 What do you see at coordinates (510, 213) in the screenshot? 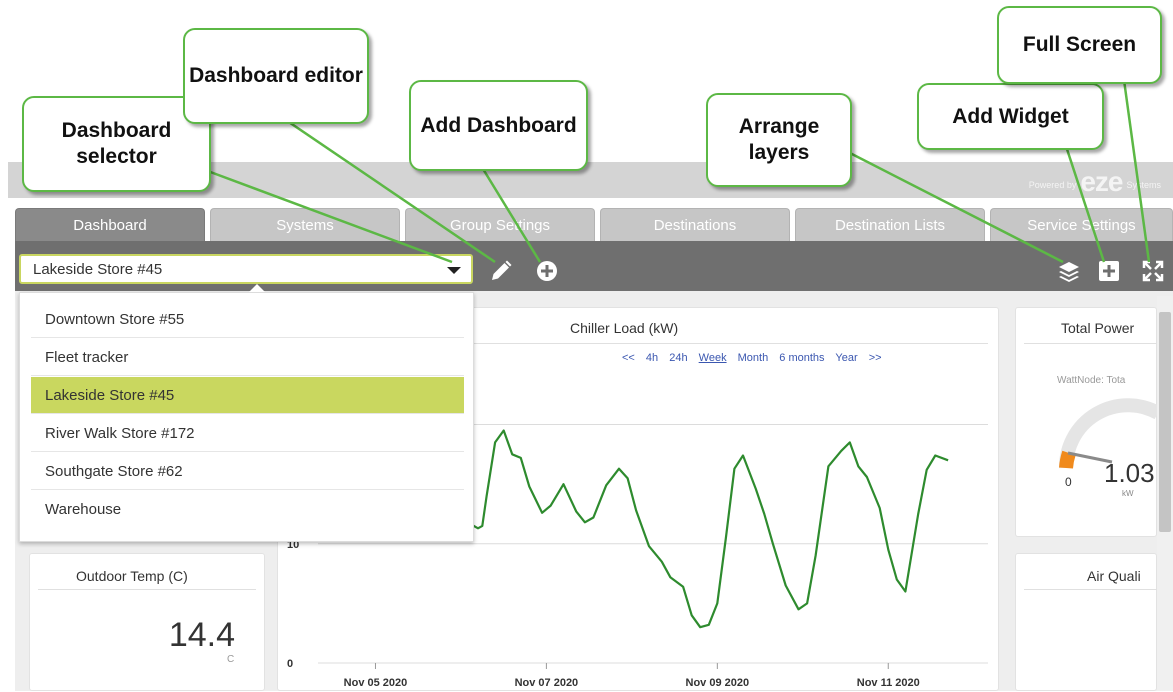
I see `pointer-add-dashboard` at bounding box center [510, 213].